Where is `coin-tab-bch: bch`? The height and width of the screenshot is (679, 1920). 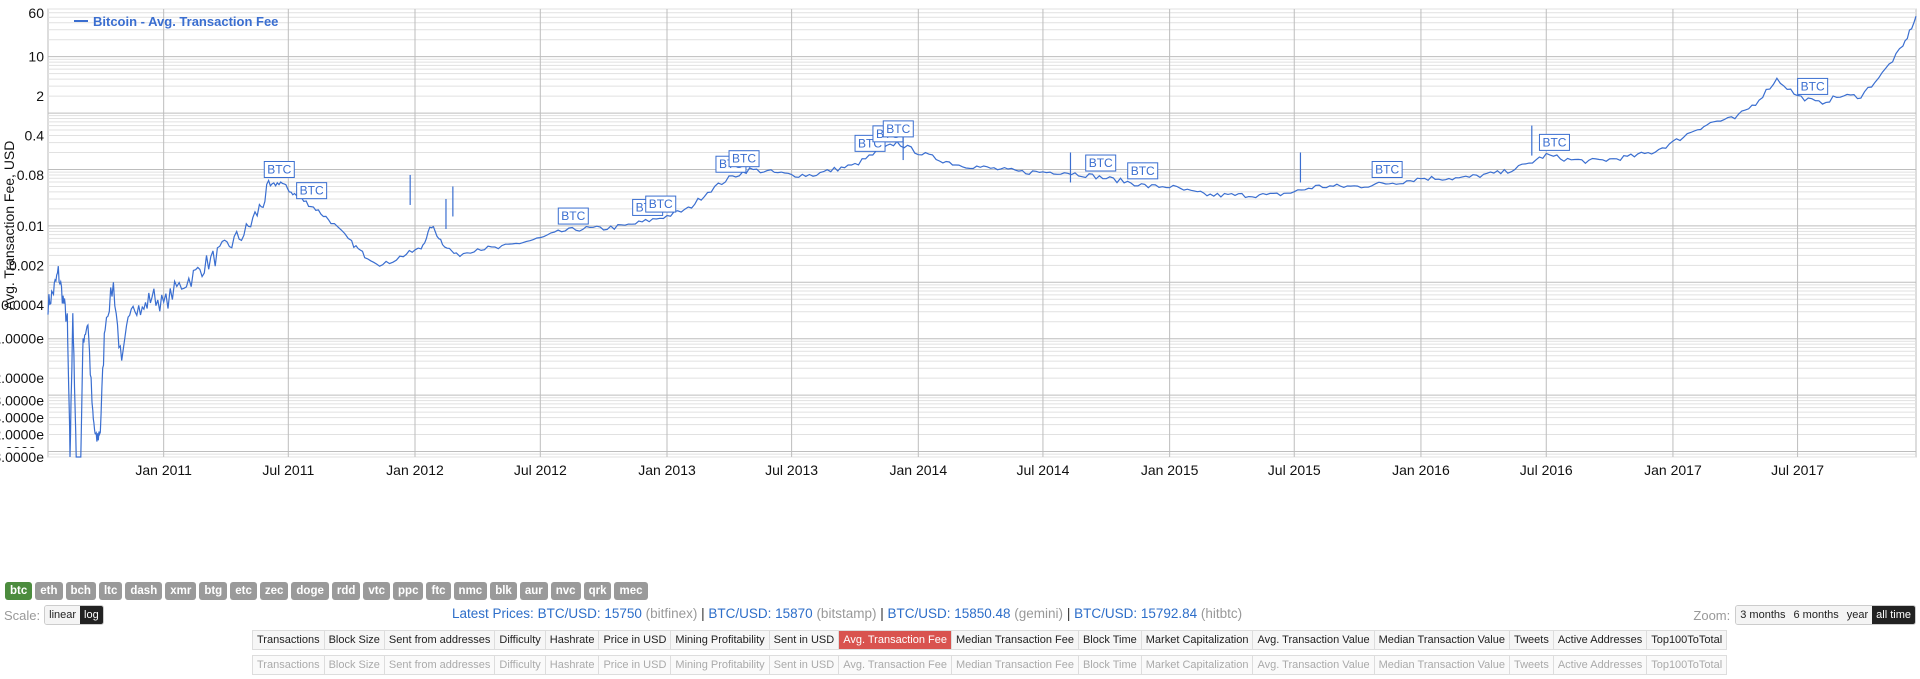
coin-tab-bch: bch is located at coordinates (80, 591).